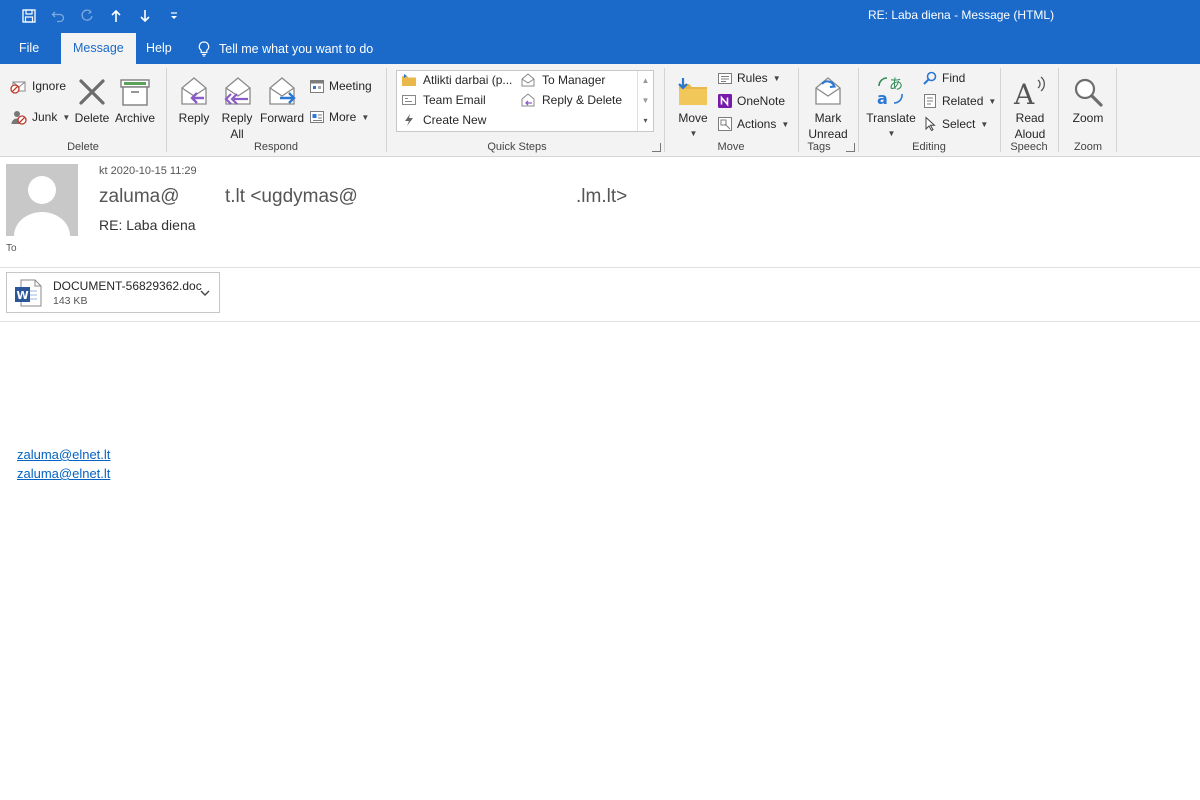 This screenshot has width=1200, height=800. What do you see at coordinates (409, 80) in the screenshot?
I see `folder-move-icon` at bounding box center [409, 80].